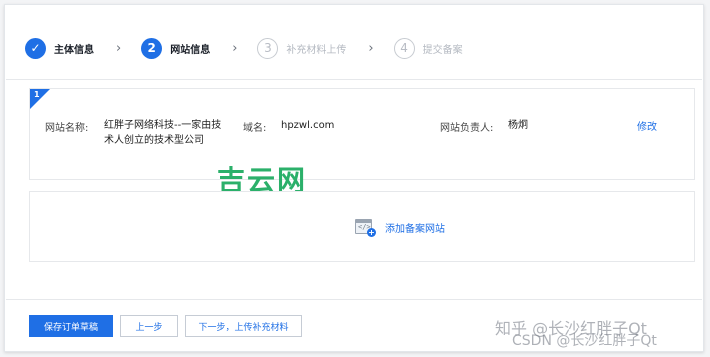 The height and width of the screenshot is (357, 710). I want to click on step-submit-filing: 4 提交备案, so click(428, 48).